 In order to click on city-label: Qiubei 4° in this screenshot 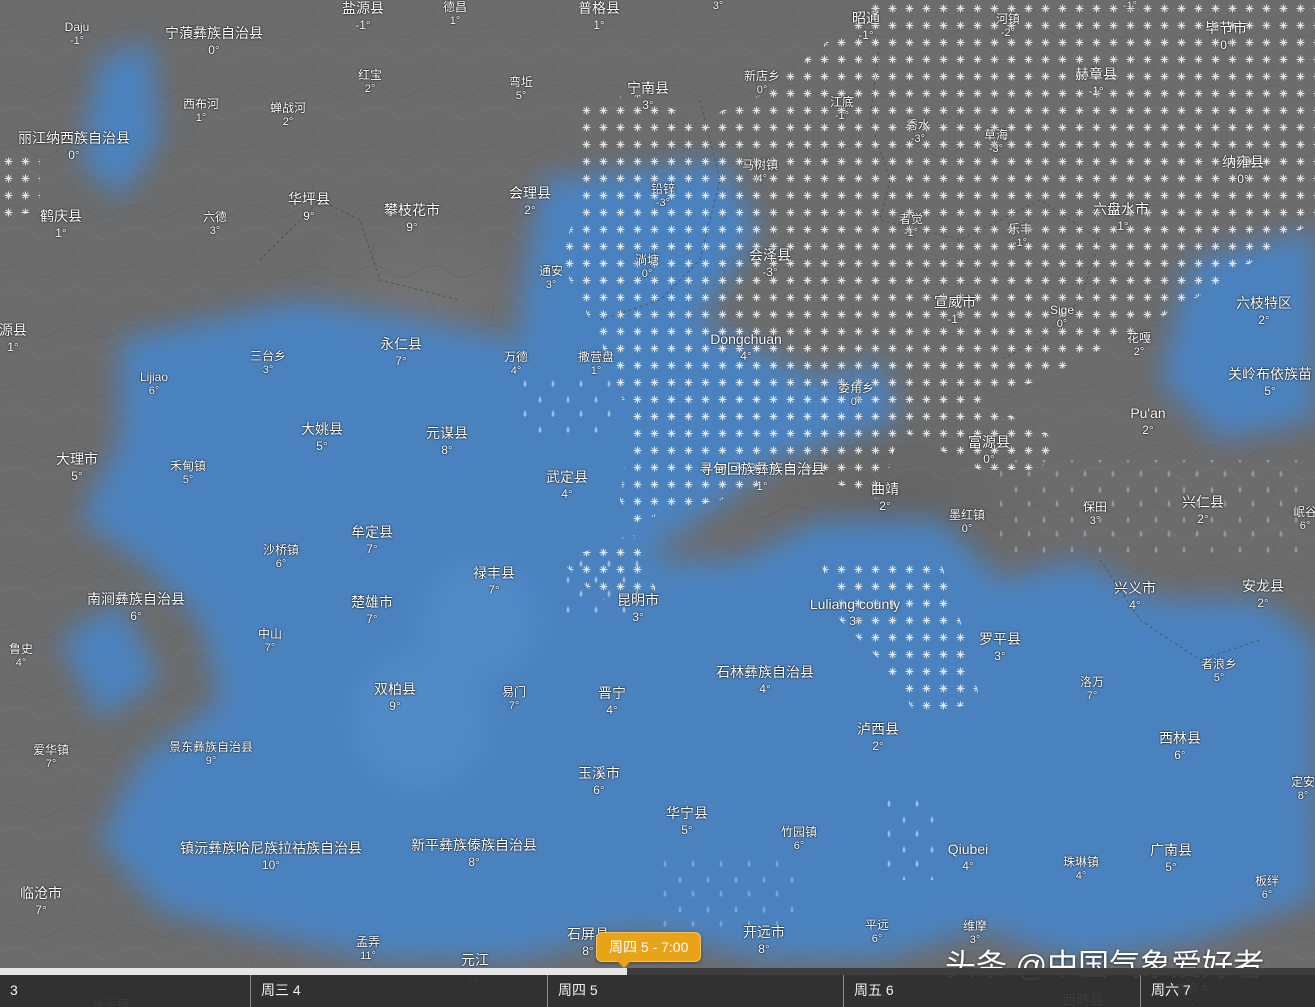, I will do `click(968, 857)`.